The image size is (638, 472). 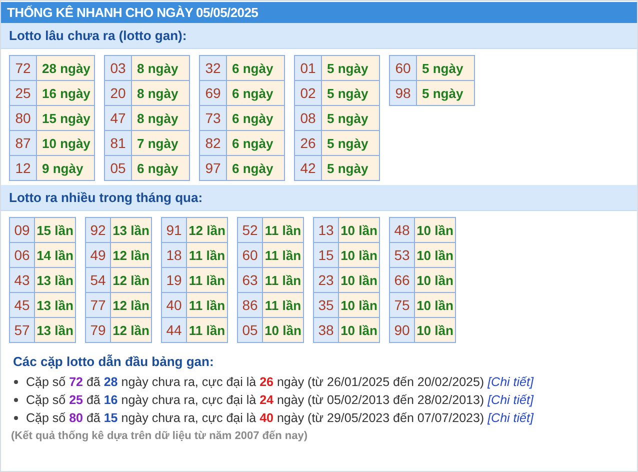 What do you see at coordinates (118, 93) in the screenshot?
I see `number-cell: 20` at bounding box center [118, 93].